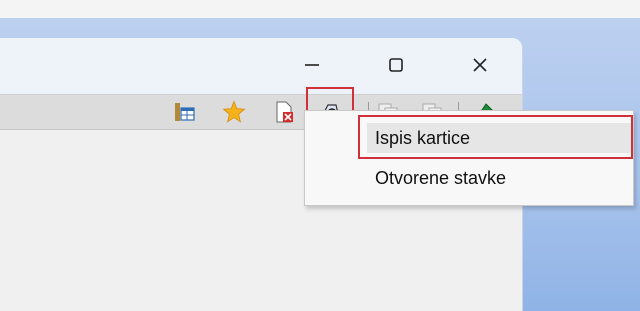 This screenshot has height=311, width=640. Describe the element at coordinates (500, 178) in the screenshot. I see `menu-item-otvorene-stavke: Otvorene stavke` at that location.